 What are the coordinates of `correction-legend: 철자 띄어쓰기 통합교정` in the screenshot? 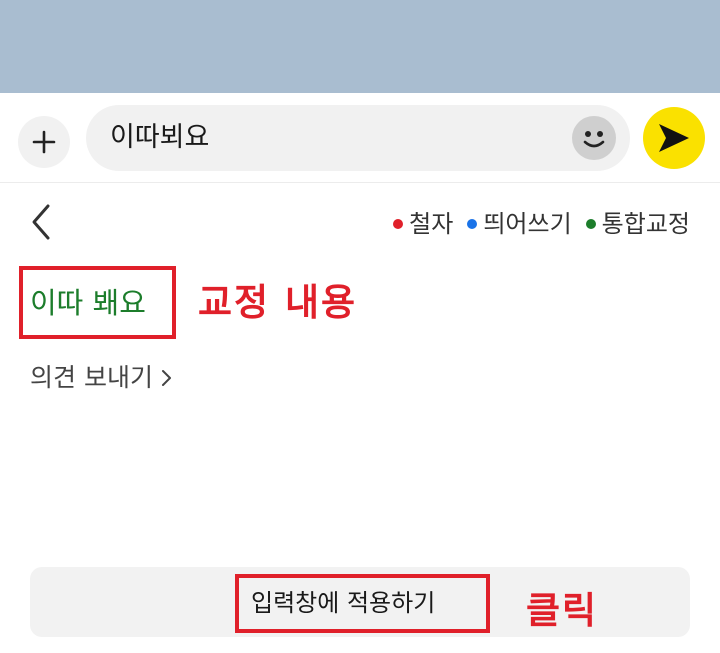 It's located at (541, 224).